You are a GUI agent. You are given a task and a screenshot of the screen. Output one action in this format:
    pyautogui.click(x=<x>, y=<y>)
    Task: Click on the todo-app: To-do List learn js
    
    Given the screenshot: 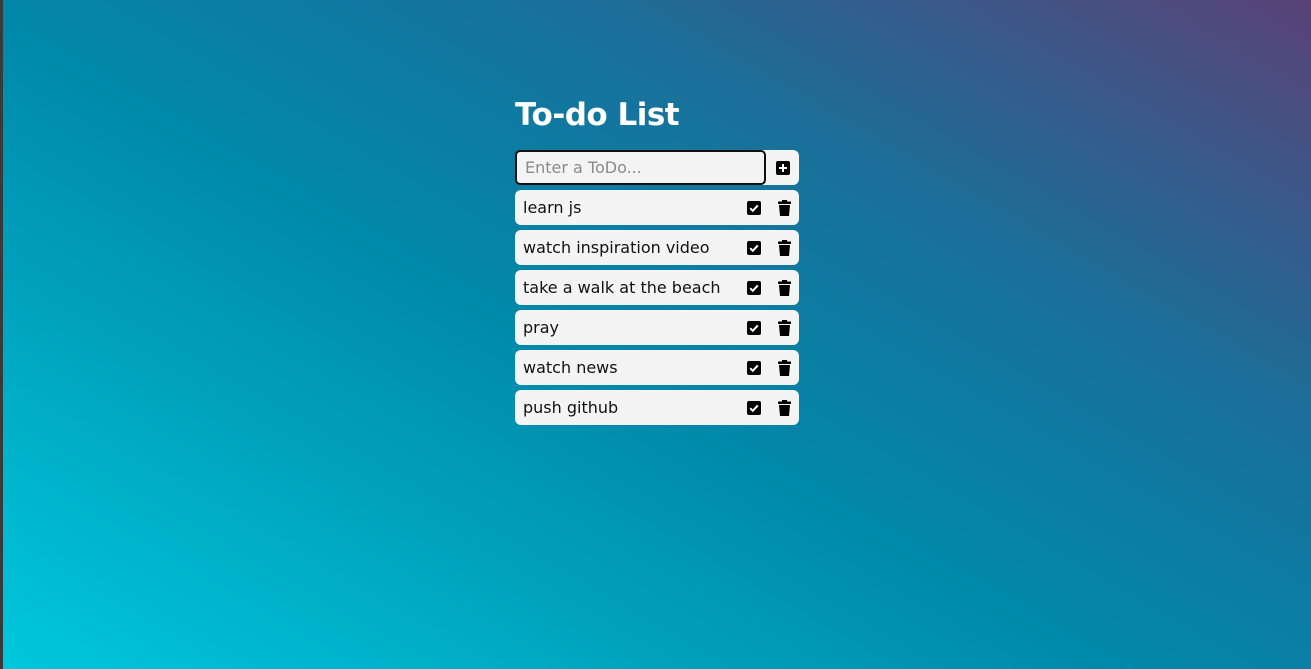 What is the action you would take?
    pyautogui.click(x=657, y=262)
    